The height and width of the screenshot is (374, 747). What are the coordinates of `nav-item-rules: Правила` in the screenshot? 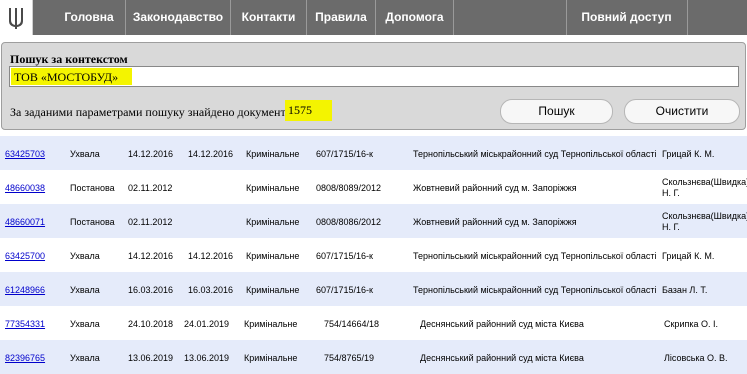 It's located at (341, 17).